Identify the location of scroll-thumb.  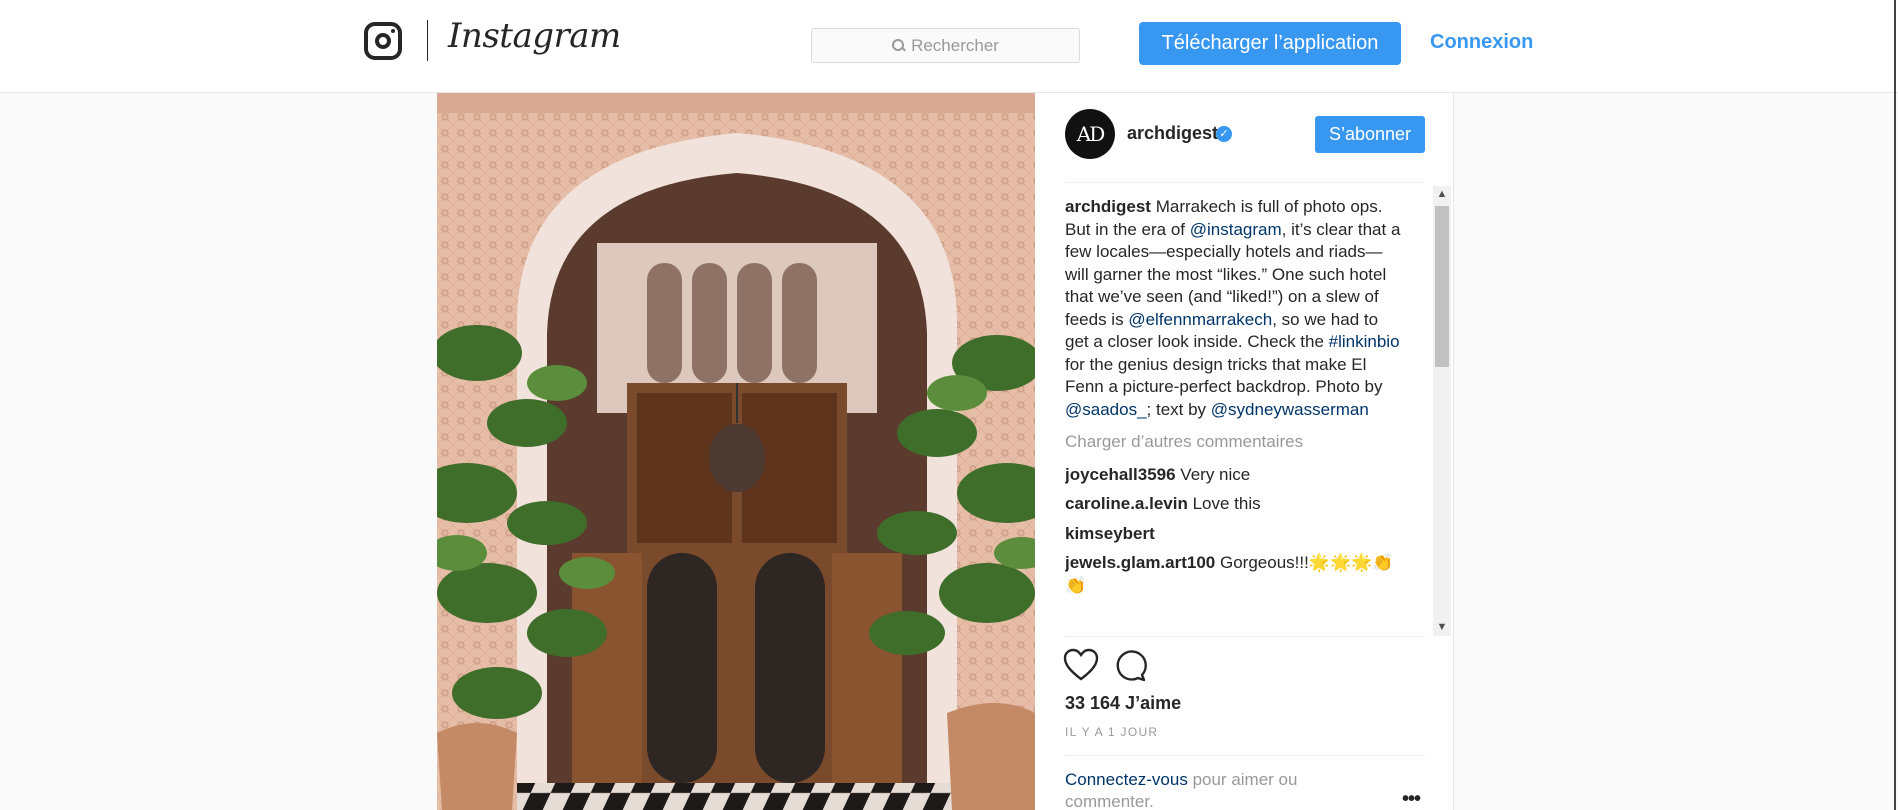
(1442, 286).